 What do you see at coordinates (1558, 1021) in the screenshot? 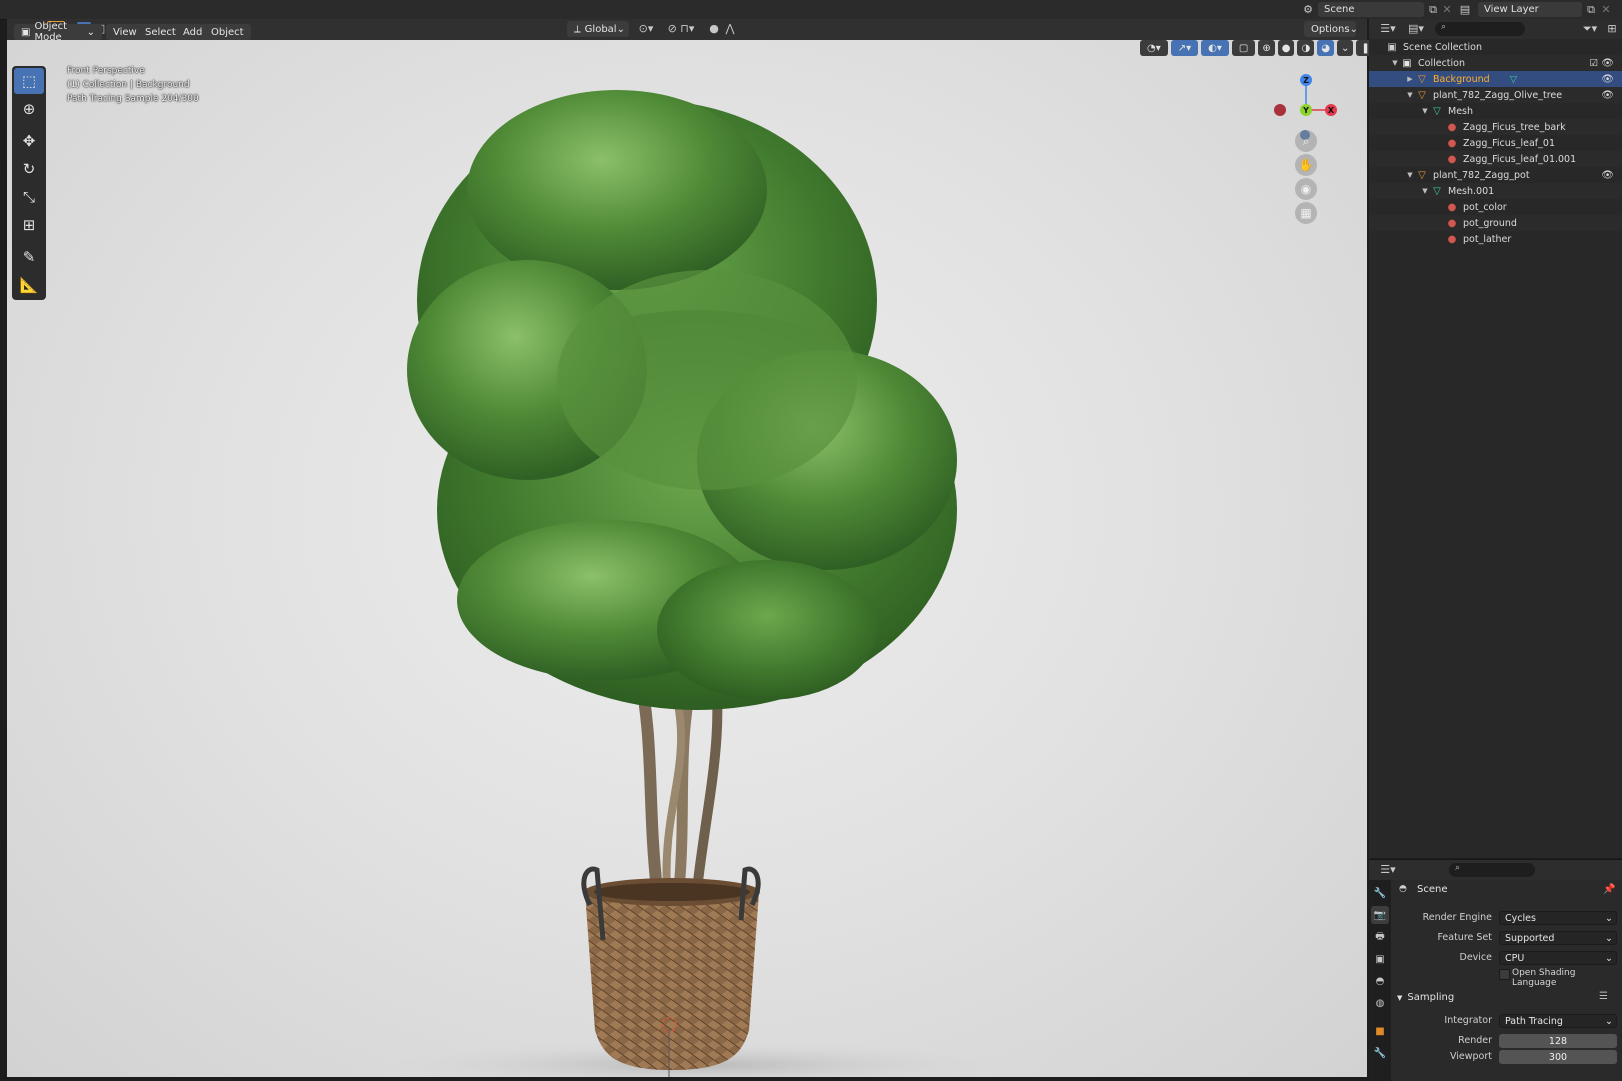
I see `integrator-dropdown: Path Tracing ⌄` at bounding box center [1558, 1021].